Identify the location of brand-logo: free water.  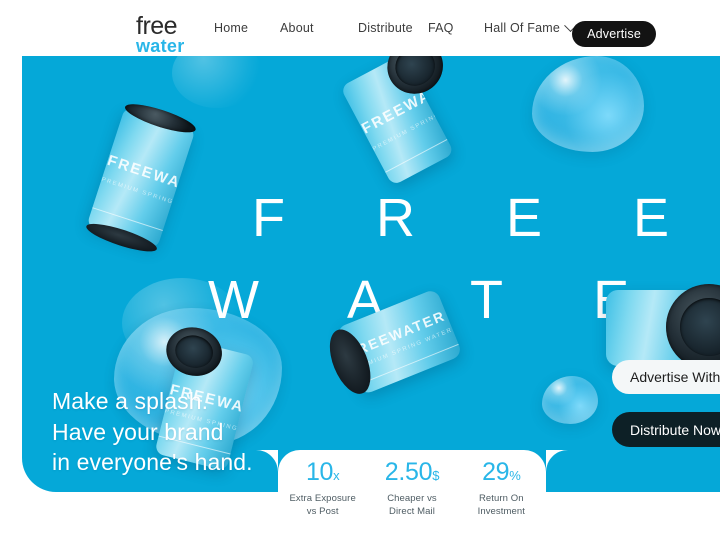
(174, 35).